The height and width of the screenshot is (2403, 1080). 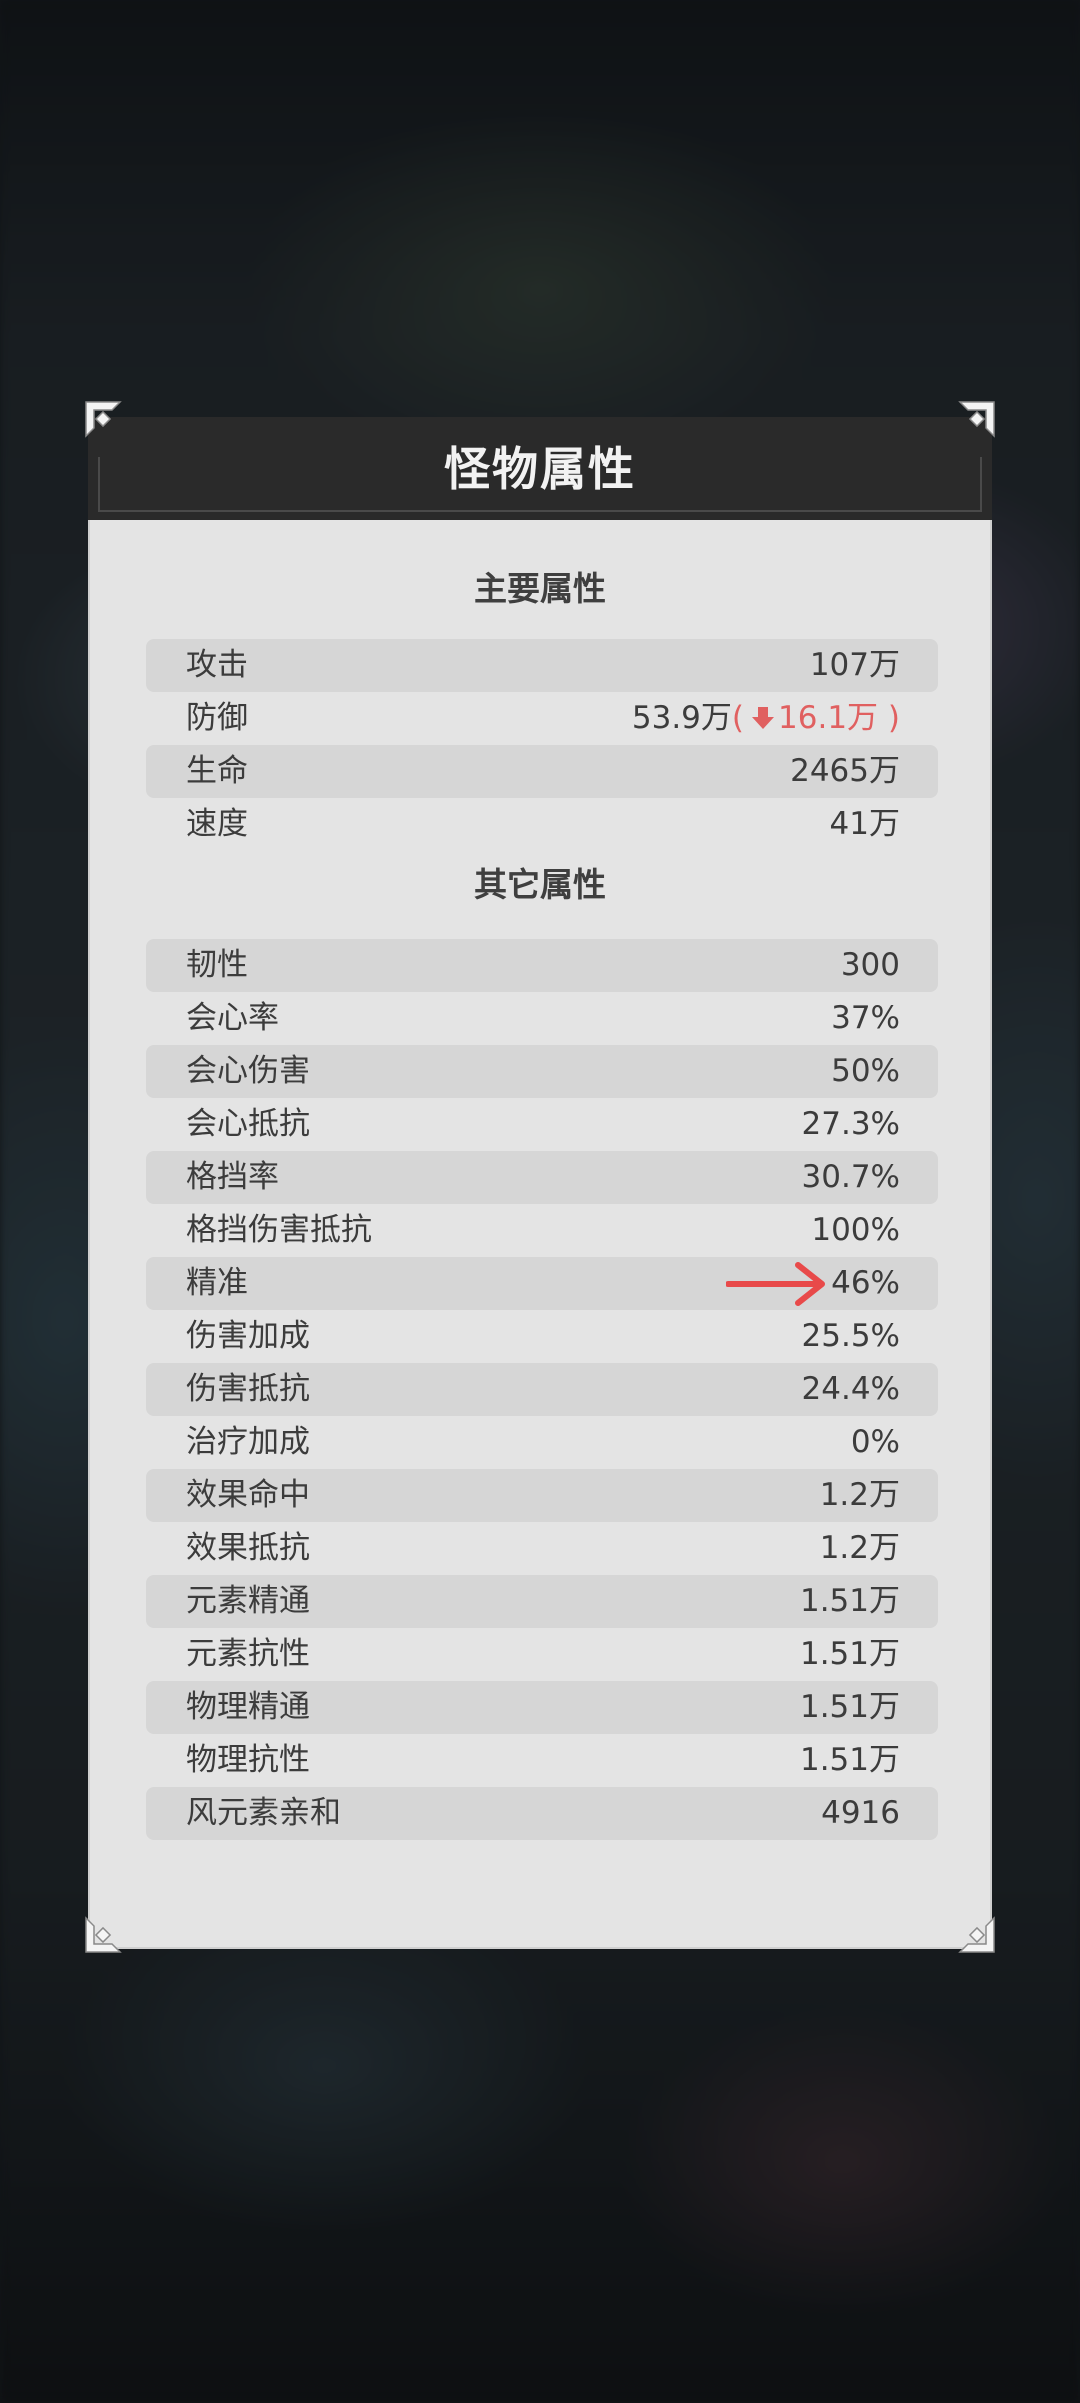 What do you see at coordinates (870, 965) in the screenshot?
I see `attribute-value: 300` at bounding box center [870, 965].